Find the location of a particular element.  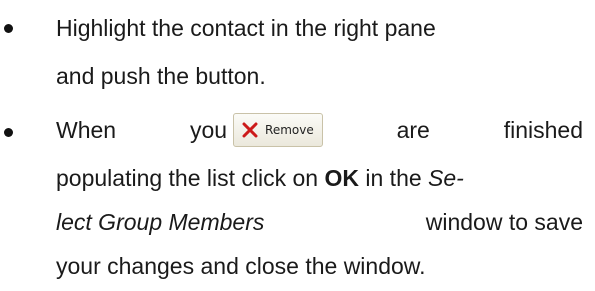

remove-button: Remove is located at coordinates (278, 130).